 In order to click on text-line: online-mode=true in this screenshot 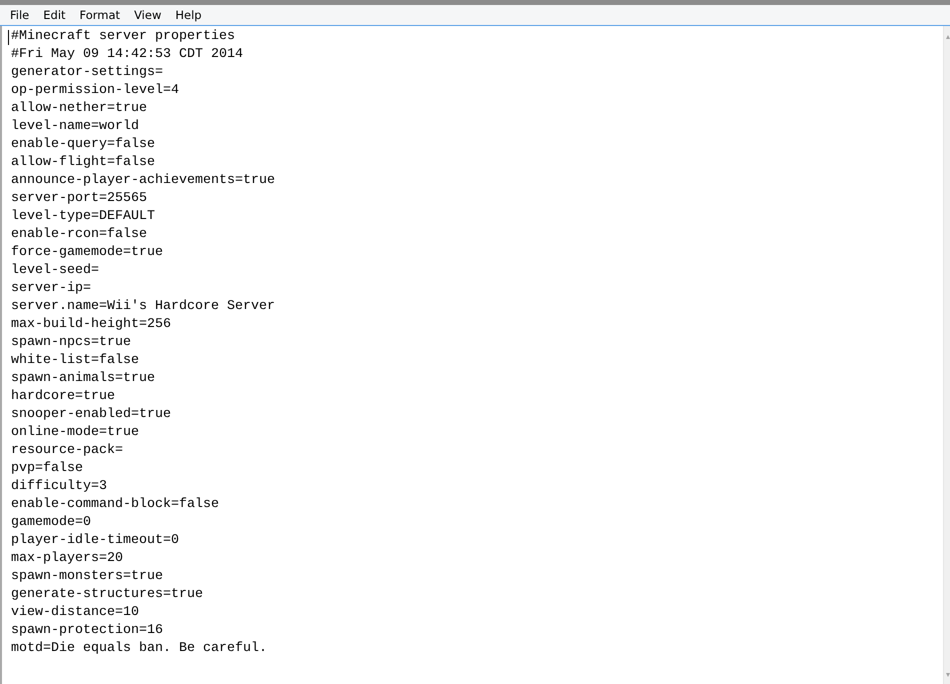, I will do `click(75, 433)`.